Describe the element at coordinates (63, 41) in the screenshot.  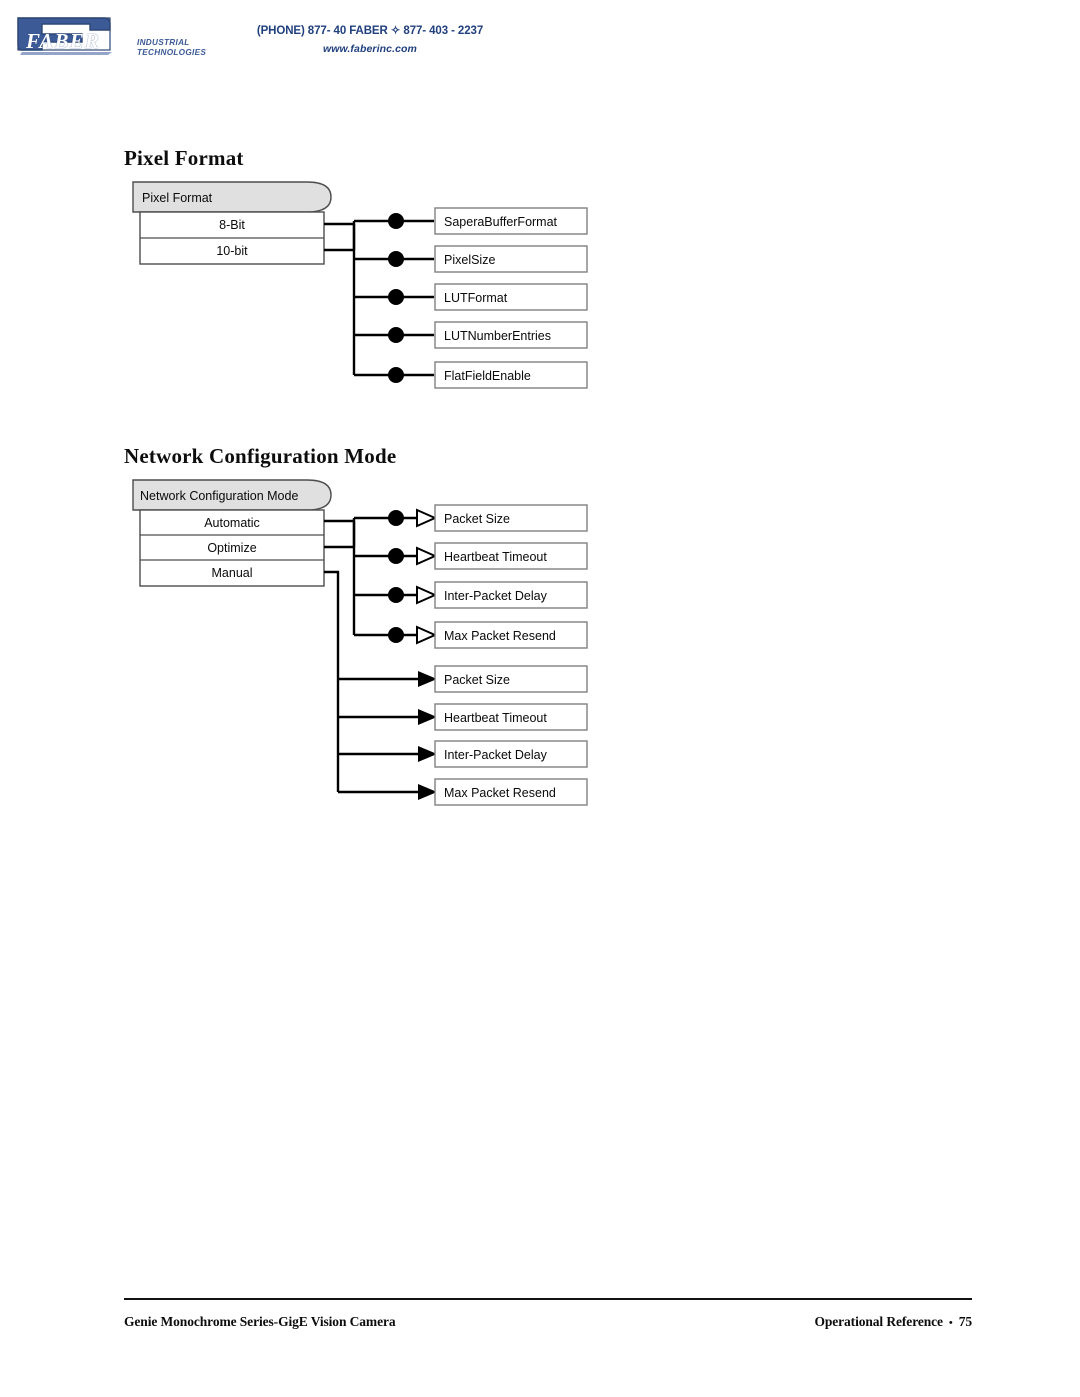
I see `logo-wordmark: FABER` at that location.